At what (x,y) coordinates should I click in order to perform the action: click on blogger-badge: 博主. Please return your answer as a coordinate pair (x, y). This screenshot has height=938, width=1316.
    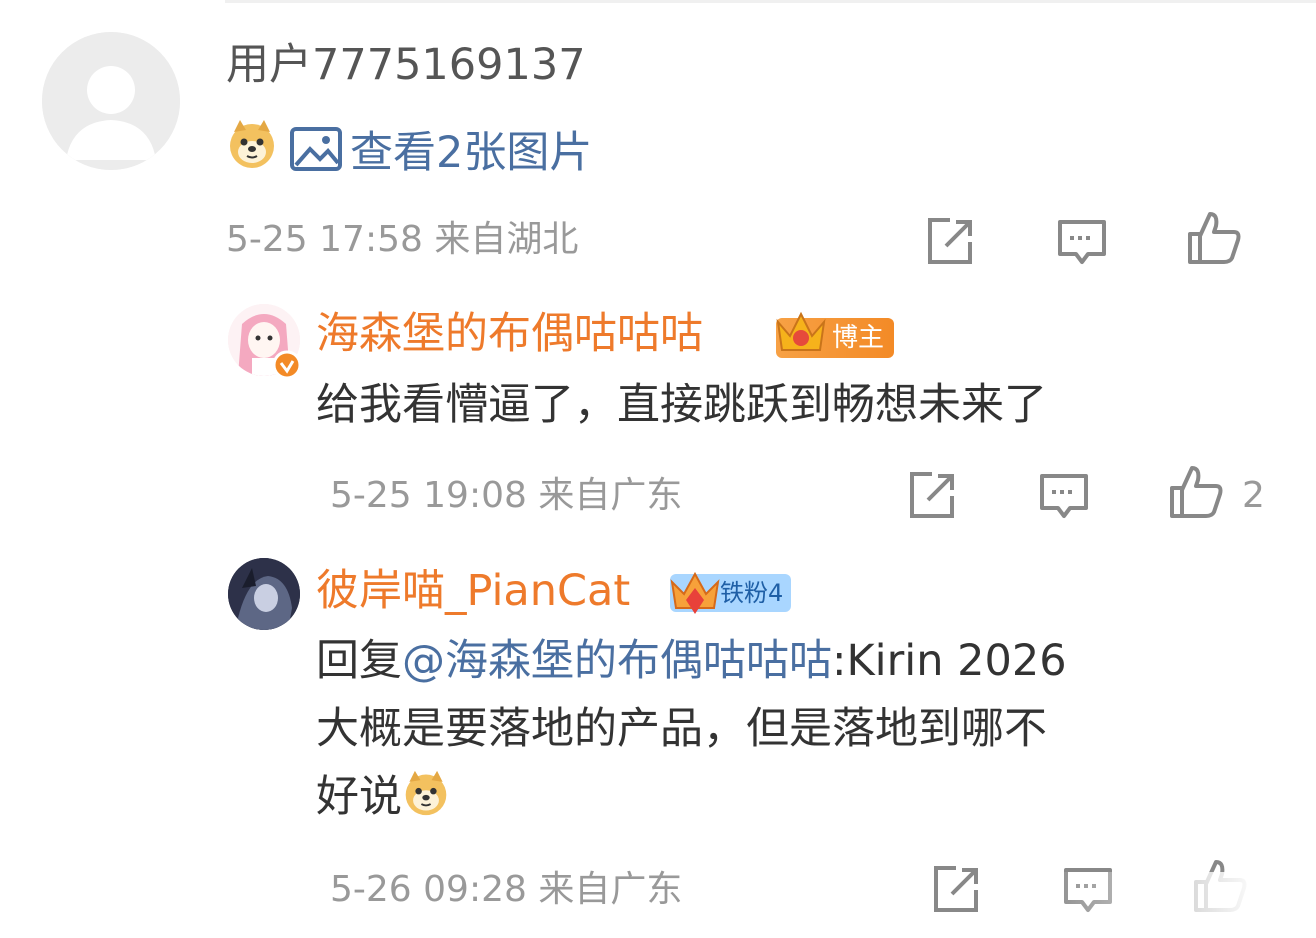
    Looking at the image, I should click on (835, 334).